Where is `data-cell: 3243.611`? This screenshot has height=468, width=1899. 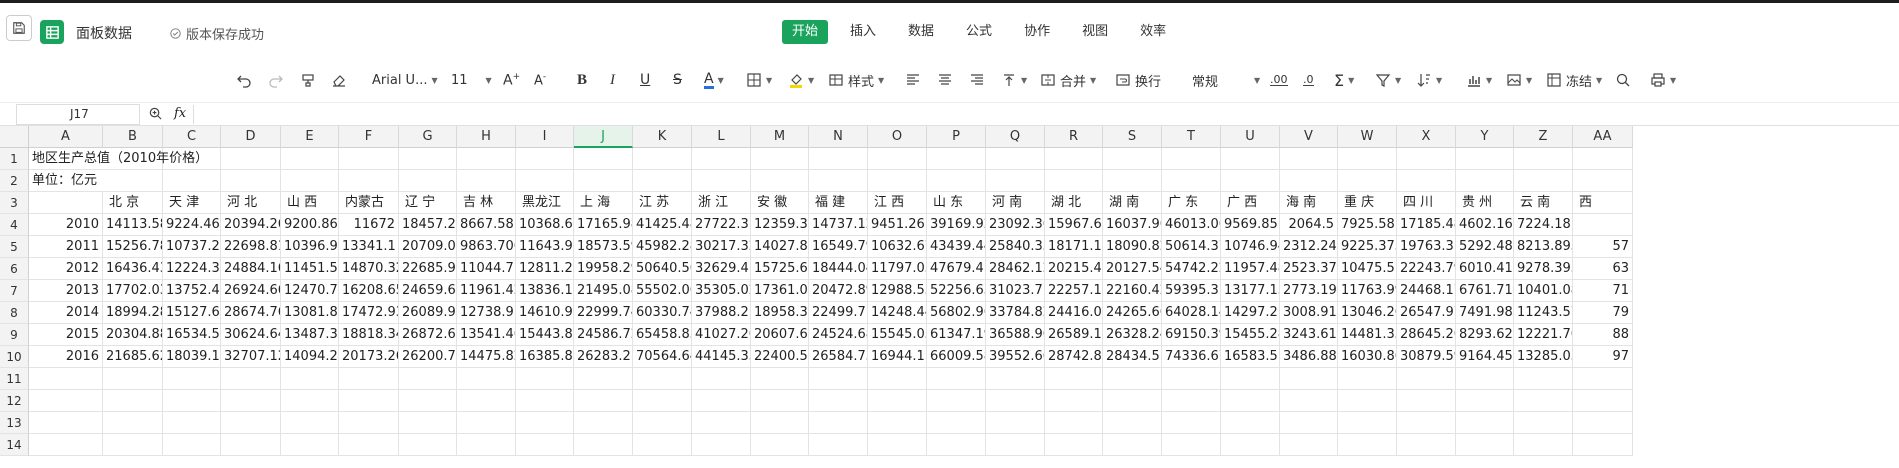
data-cell: 3243.611 is located at coordinates (1309, 335).